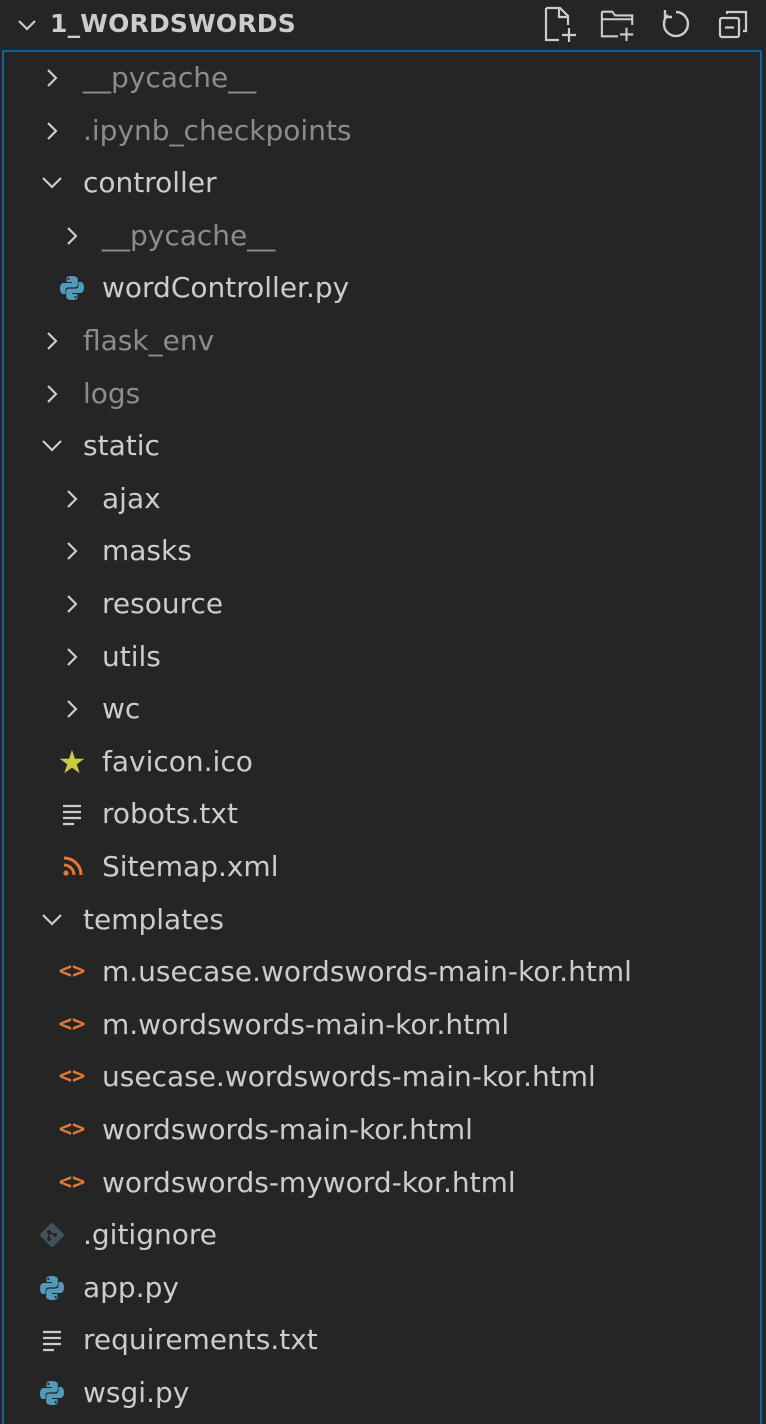 The image size is (766, 1424). What do you see at coordinates (734, 24) in the screenshot?
I see `collapse-all-icon` at bounding box center [734, 24].